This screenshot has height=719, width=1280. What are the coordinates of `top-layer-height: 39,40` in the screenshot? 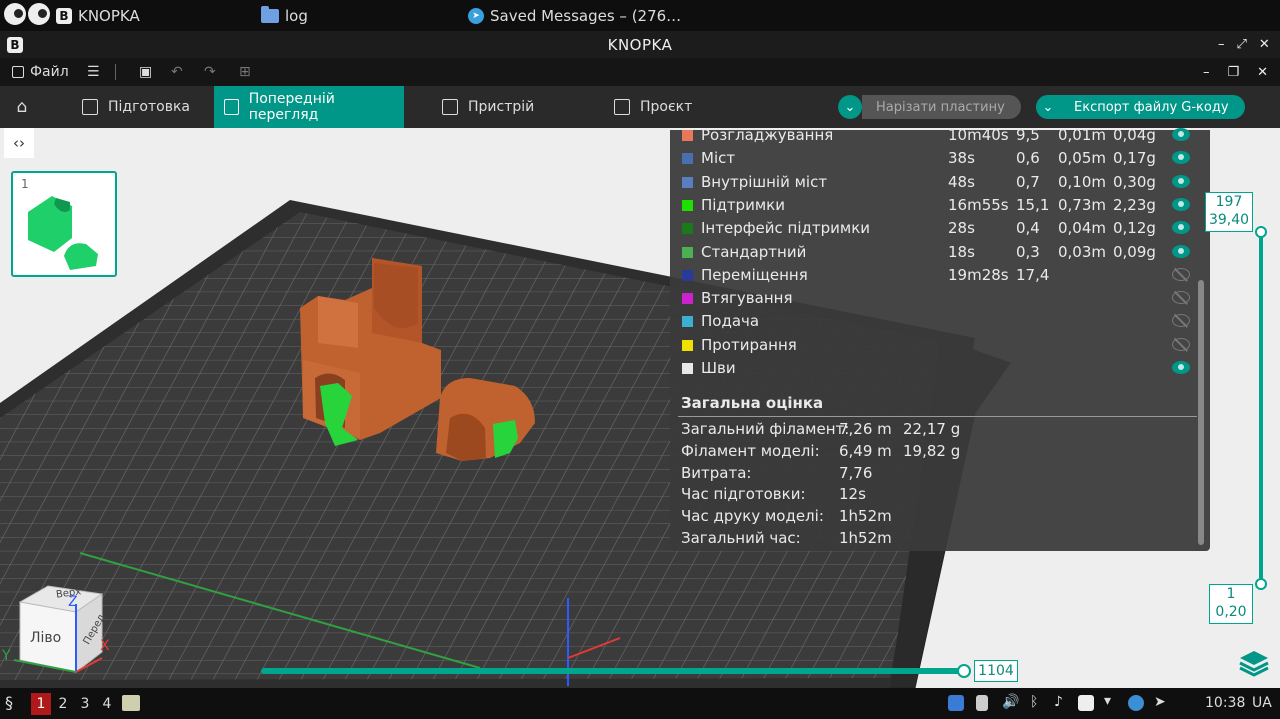 It's located at (1229, 220).